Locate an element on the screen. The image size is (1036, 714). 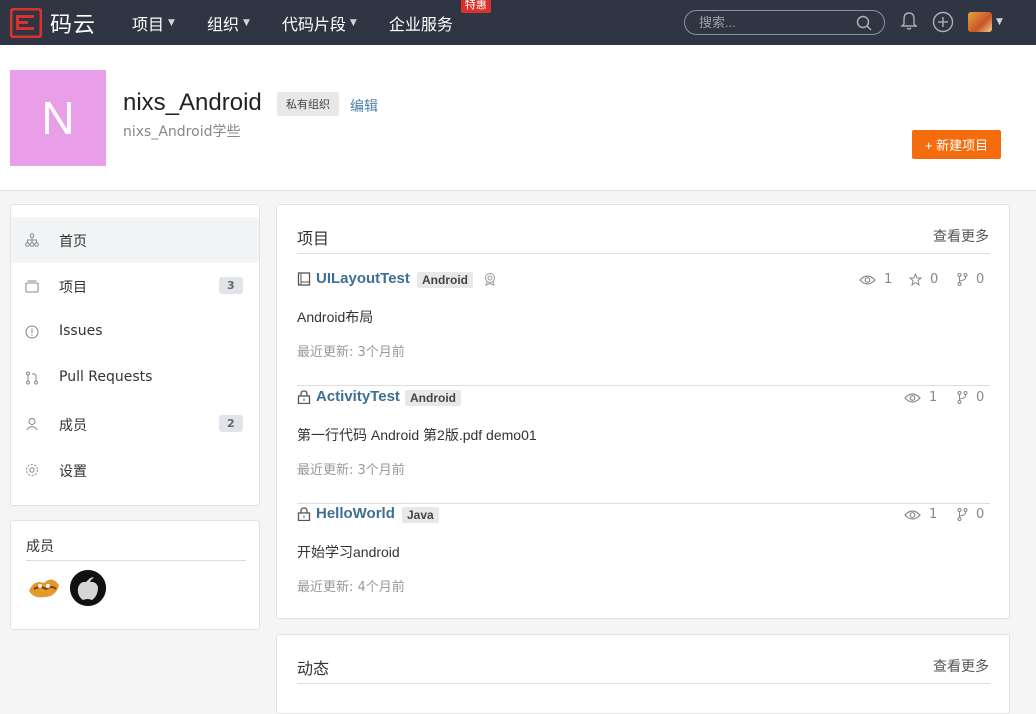
project-description: 开始学习android is located at coordinates (348, 552).